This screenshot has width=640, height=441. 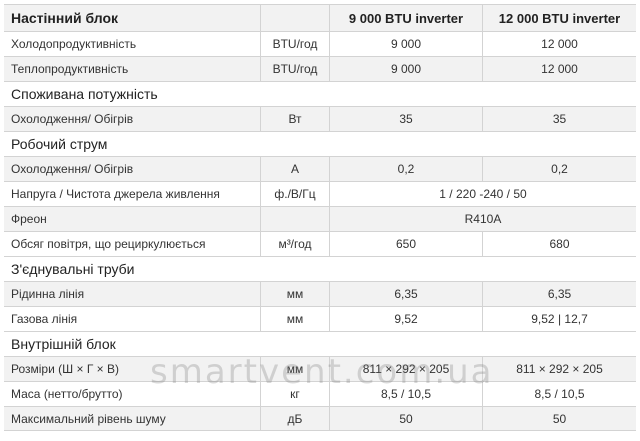 I want to click on section-current: Робочий струм, so click(x=320, y=143).